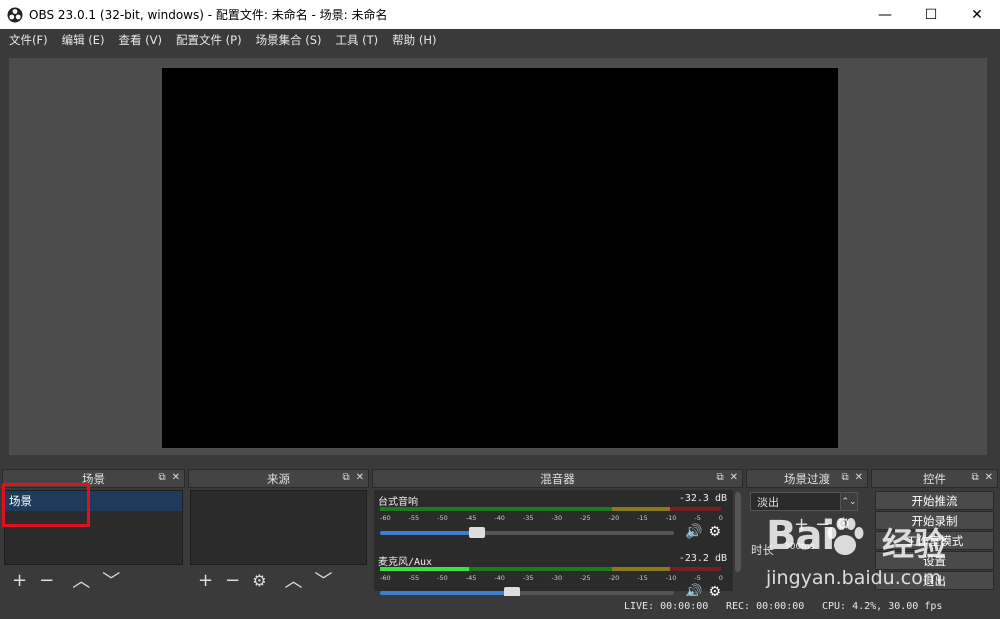 This screenshot has height=619, width=1000. I want to click on transitions-dock-header: 场景过渡 ⧉ ✕, so click(807, 478).